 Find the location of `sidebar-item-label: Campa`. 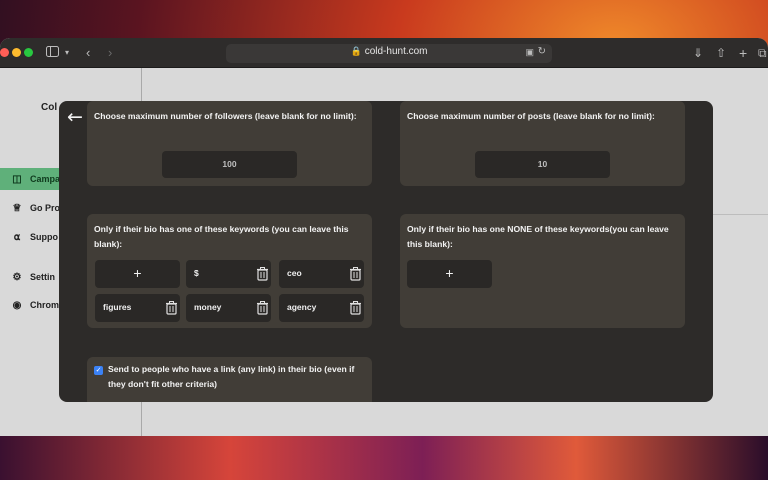

sidebar-item-label: Campa is located at coordinates (45, 179).